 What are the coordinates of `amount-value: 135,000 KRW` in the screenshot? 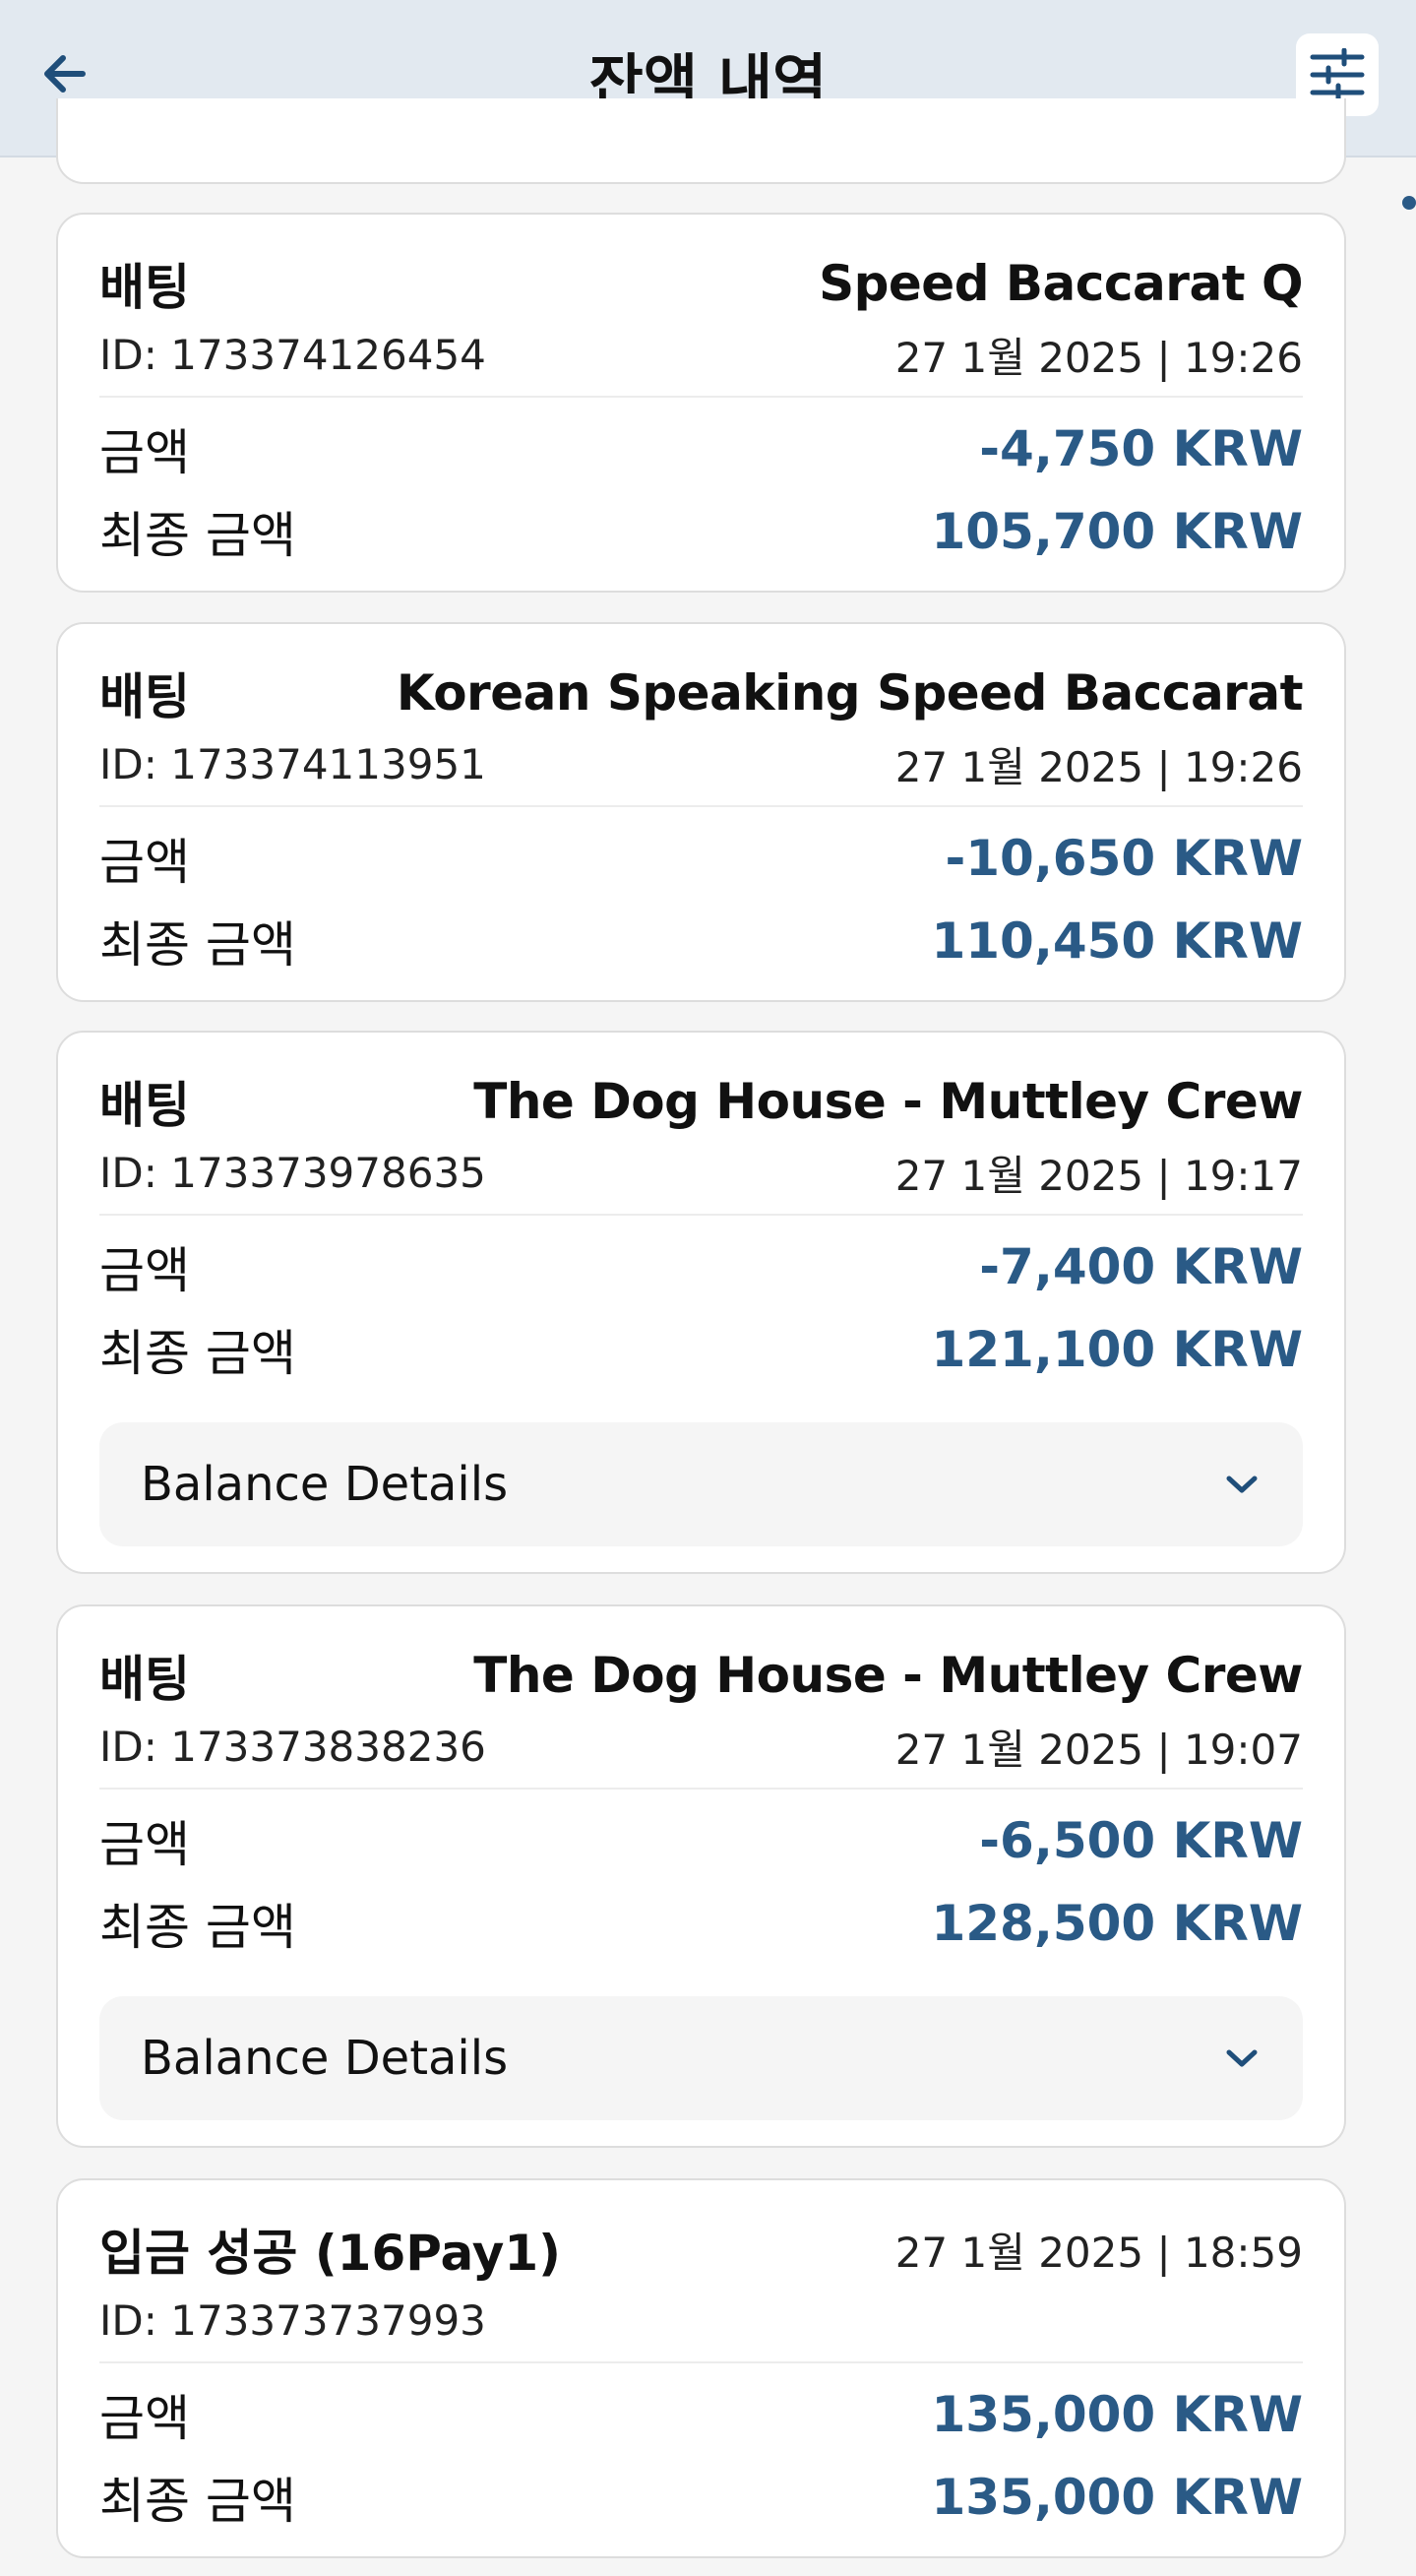 It's located at (1117, 2414).